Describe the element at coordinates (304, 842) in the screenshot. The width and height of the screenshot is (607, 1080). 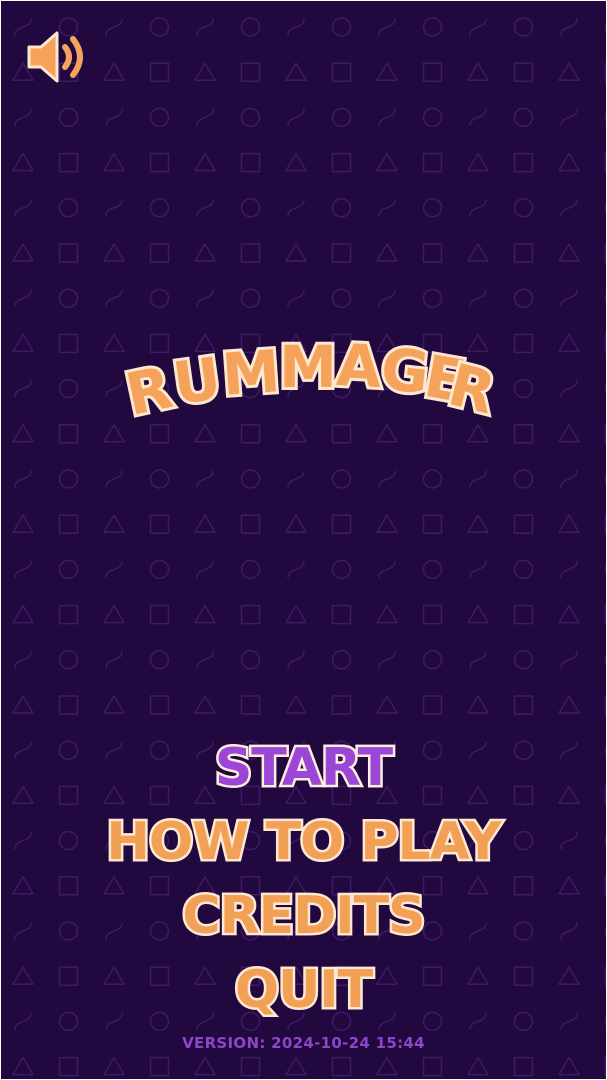
I see `how-to-play-button: HOW TO PLAY` at that location.